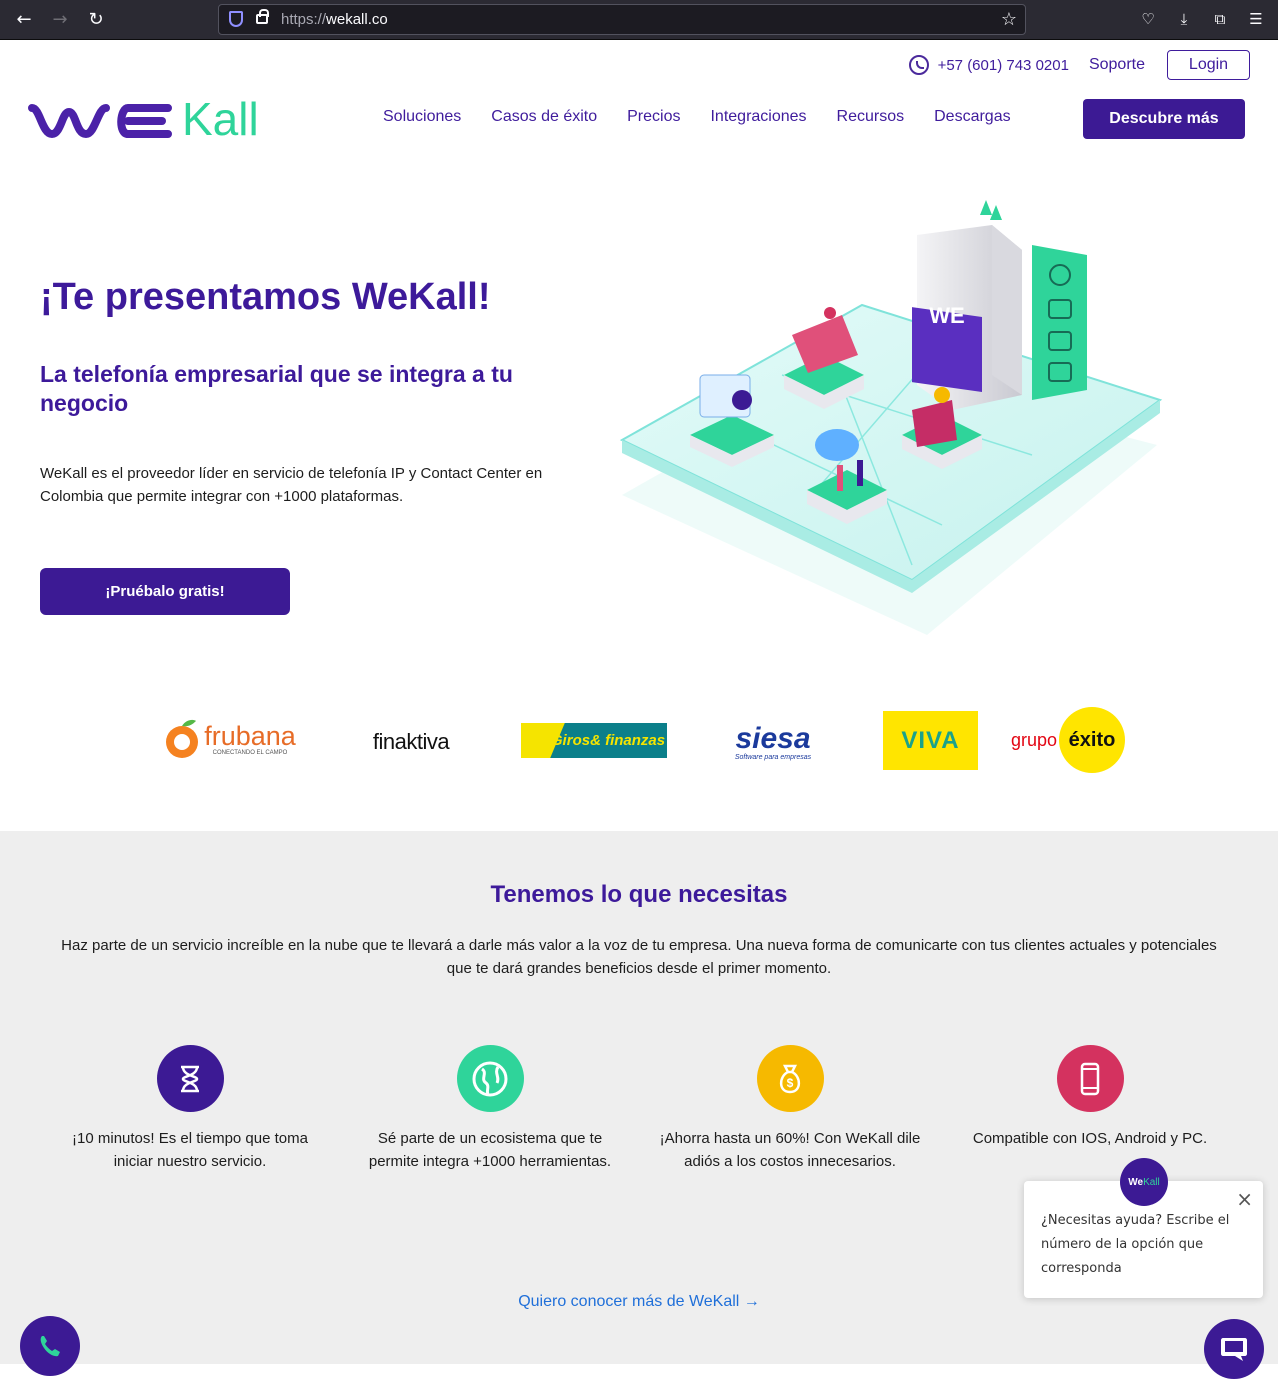 The width and height of the screenshot is (1278, 1384). Describe the element at coordinates (972, 117) in the screenshot. I see `nav-item-descargas: Descargas` at that location.